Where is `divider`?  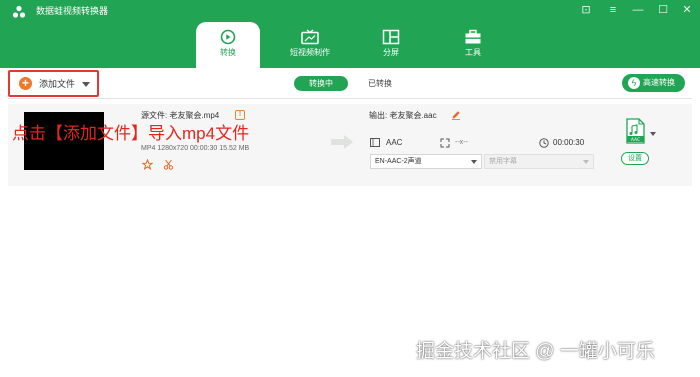 divider is located at coordinates (350, 98).